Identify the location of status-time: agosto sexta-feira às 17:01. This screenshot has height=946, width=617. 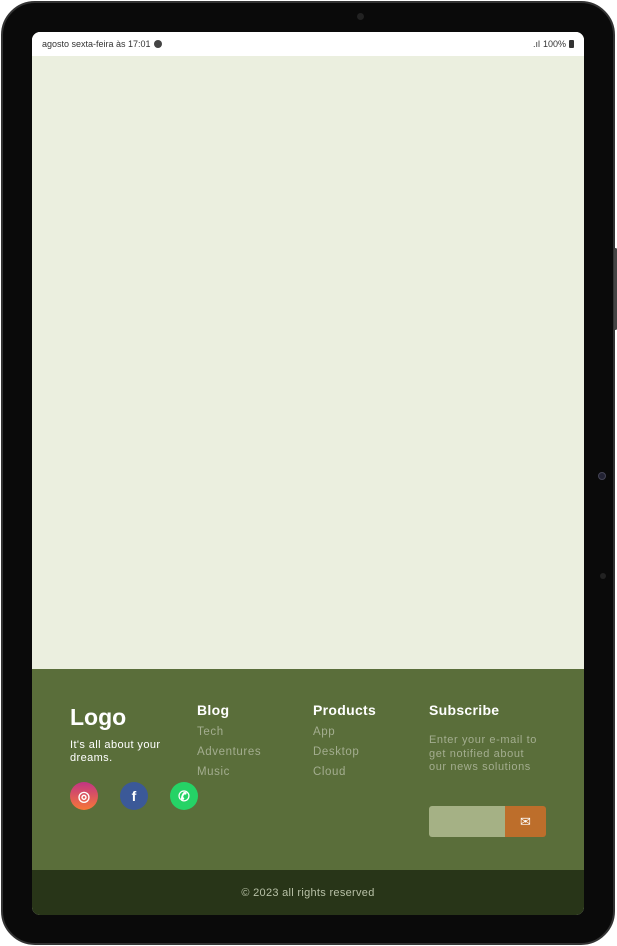
(96, 44).